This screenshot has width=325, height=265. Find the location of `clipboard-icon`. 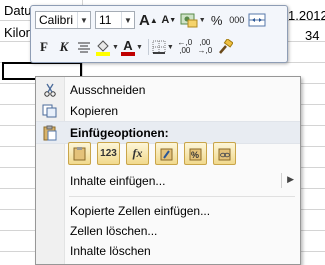

clipboard-icon is located at coordinates (50, 133).